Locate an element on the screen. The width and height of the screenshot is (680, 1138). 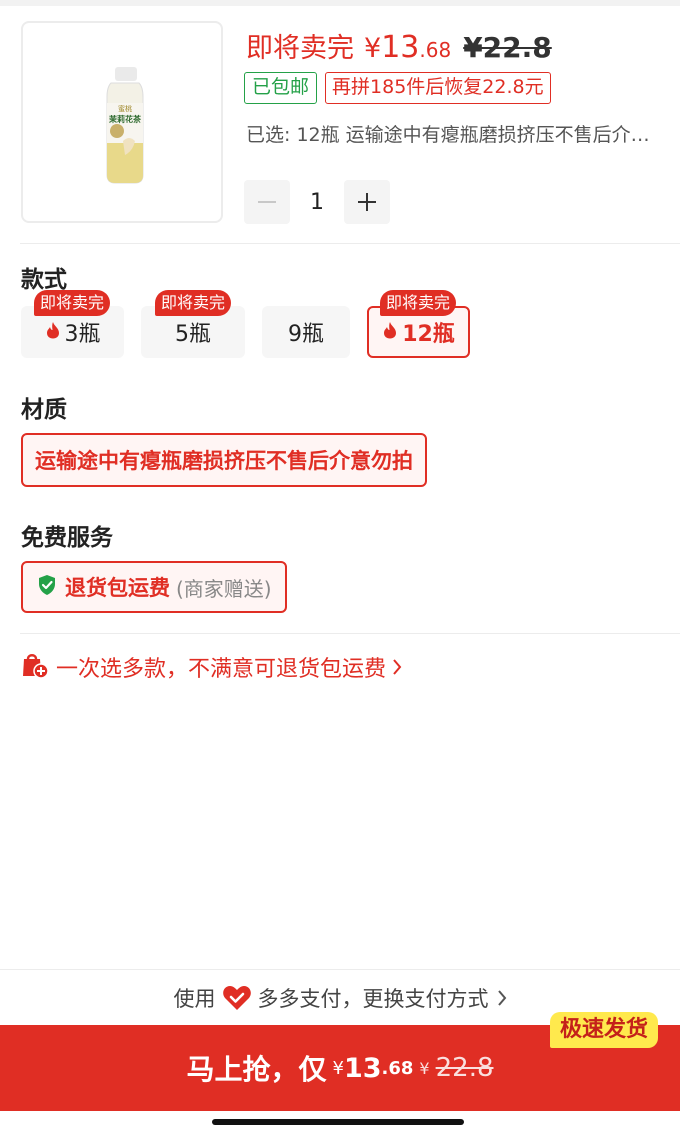
minus-icon is located at coordinates (267, 202).